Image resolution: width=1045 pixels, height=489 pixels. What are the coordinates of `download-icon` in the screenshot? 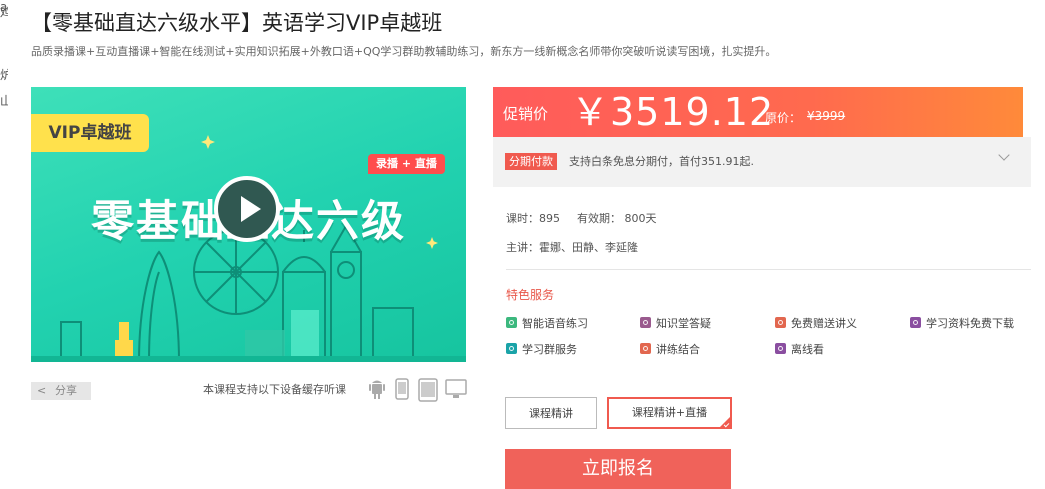 It's located at (915, 322).